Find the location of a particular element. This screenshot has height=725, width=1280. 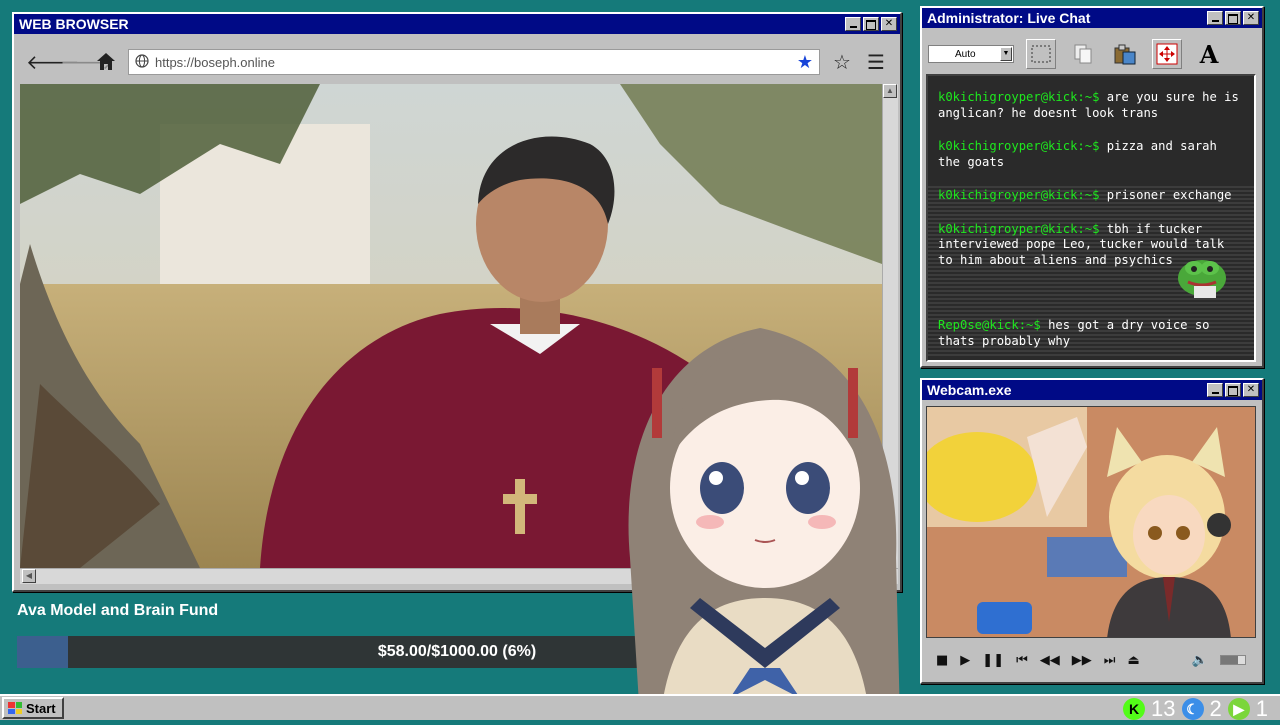

volume-slider is located at coordinates (1233, 660).